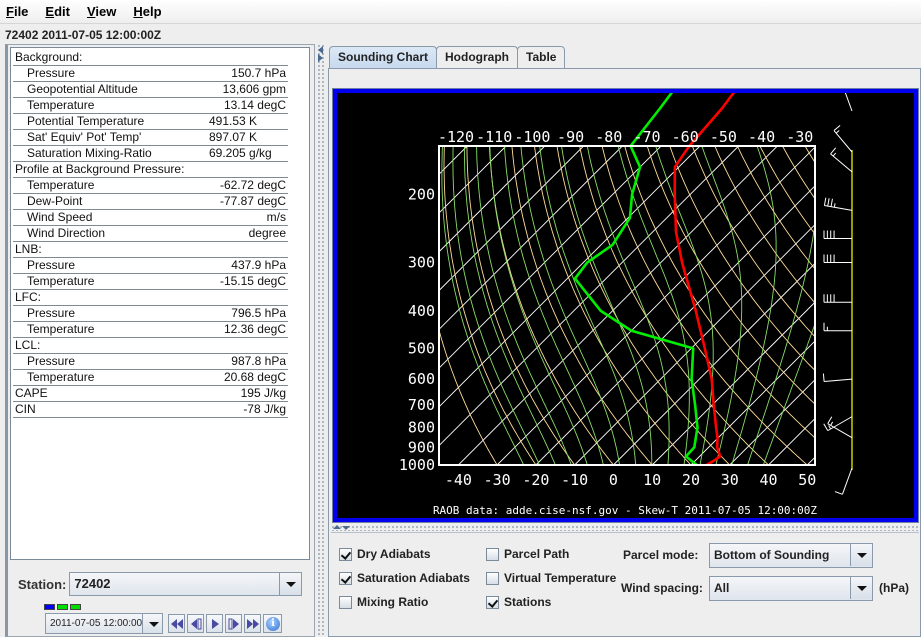 The height and width of the screenshot is (637, 921). I want to click on table-row: Geopotential Altitude 13,606 gpm, so click(150, 90).